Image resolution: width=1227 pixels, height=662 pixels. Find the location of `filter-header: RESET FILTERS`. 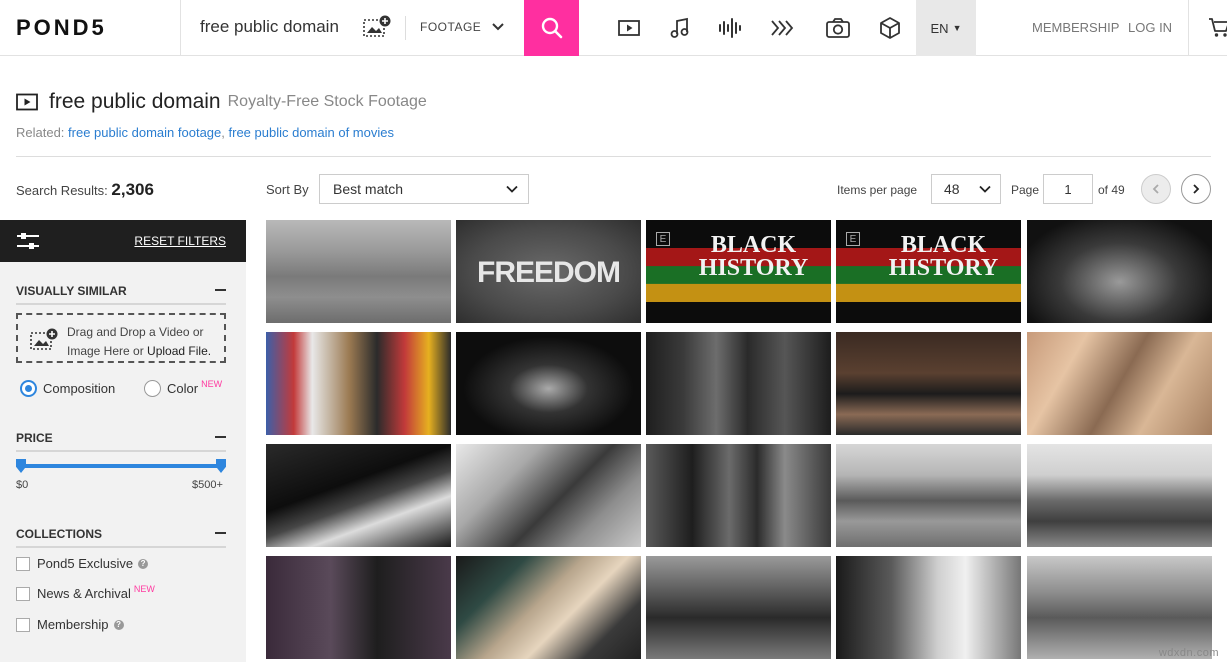

filter-header: RESET FILTERS is located at coordinates (123, 241).